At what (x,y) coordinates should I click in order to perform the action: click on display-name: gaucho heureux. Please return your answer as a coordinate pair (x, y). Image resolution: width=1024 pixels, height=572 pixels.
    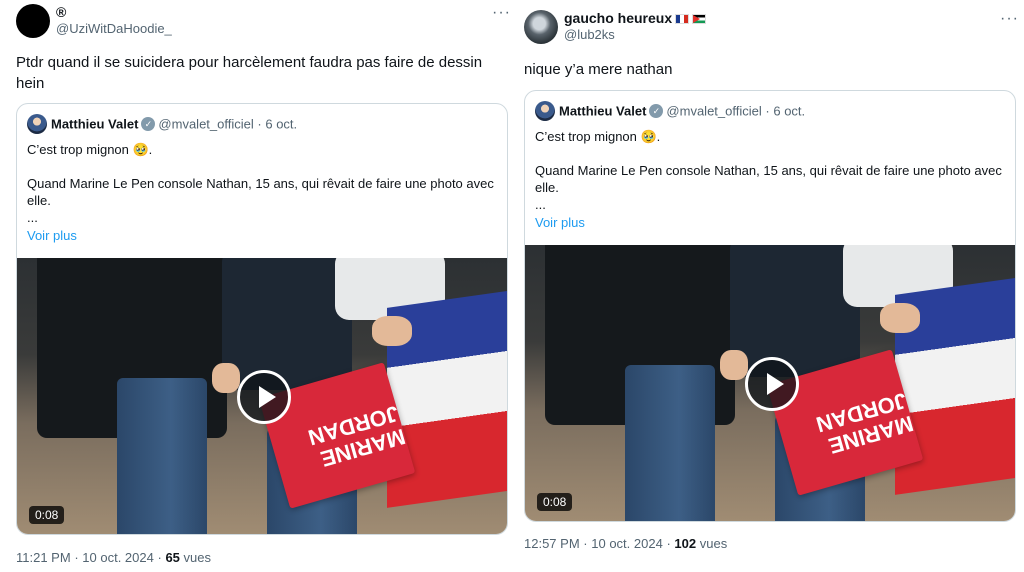
    Looking at the image, I should click on (618, 18).